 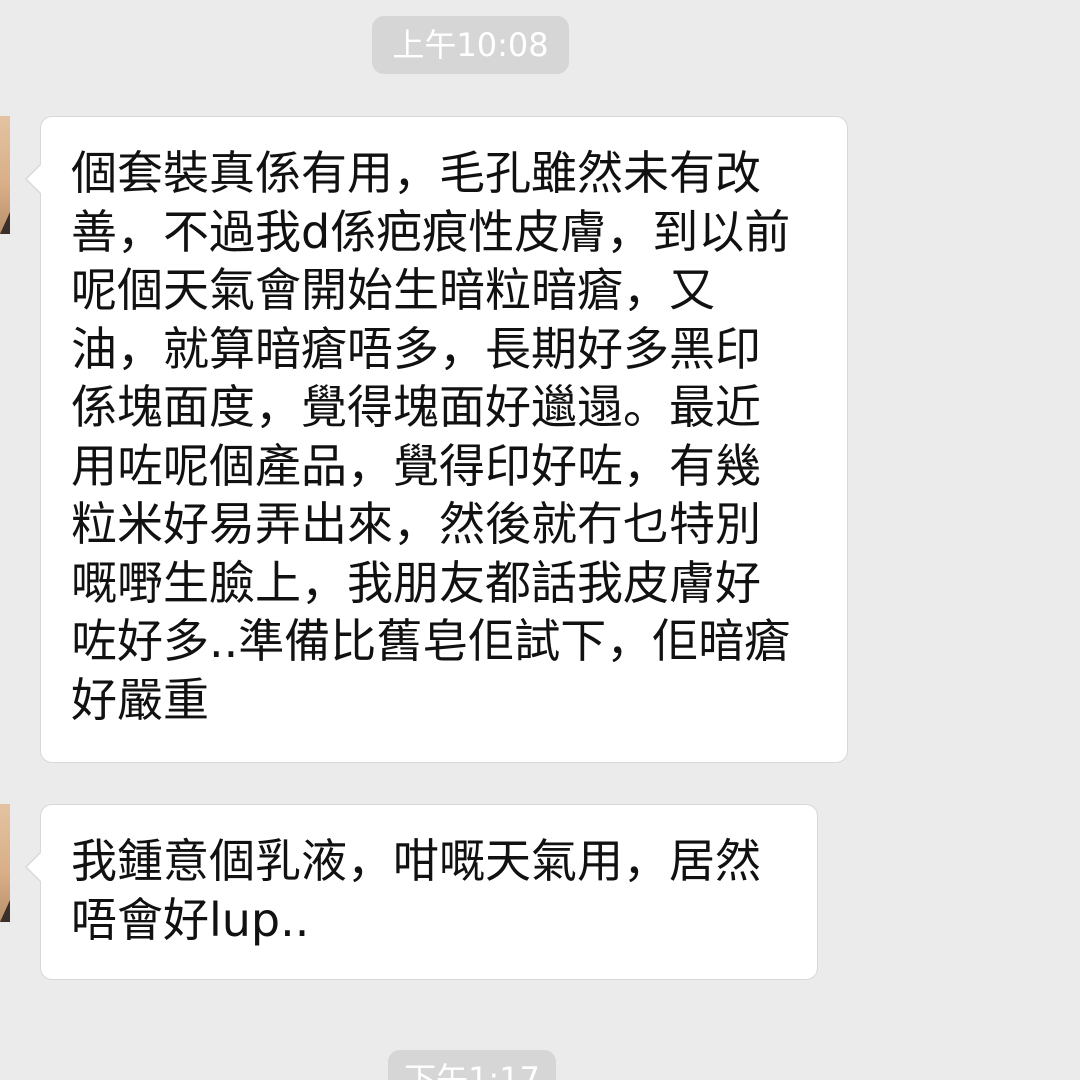 I want to click on timestamp-label: 上午10:08, so click(x=470, y=45).